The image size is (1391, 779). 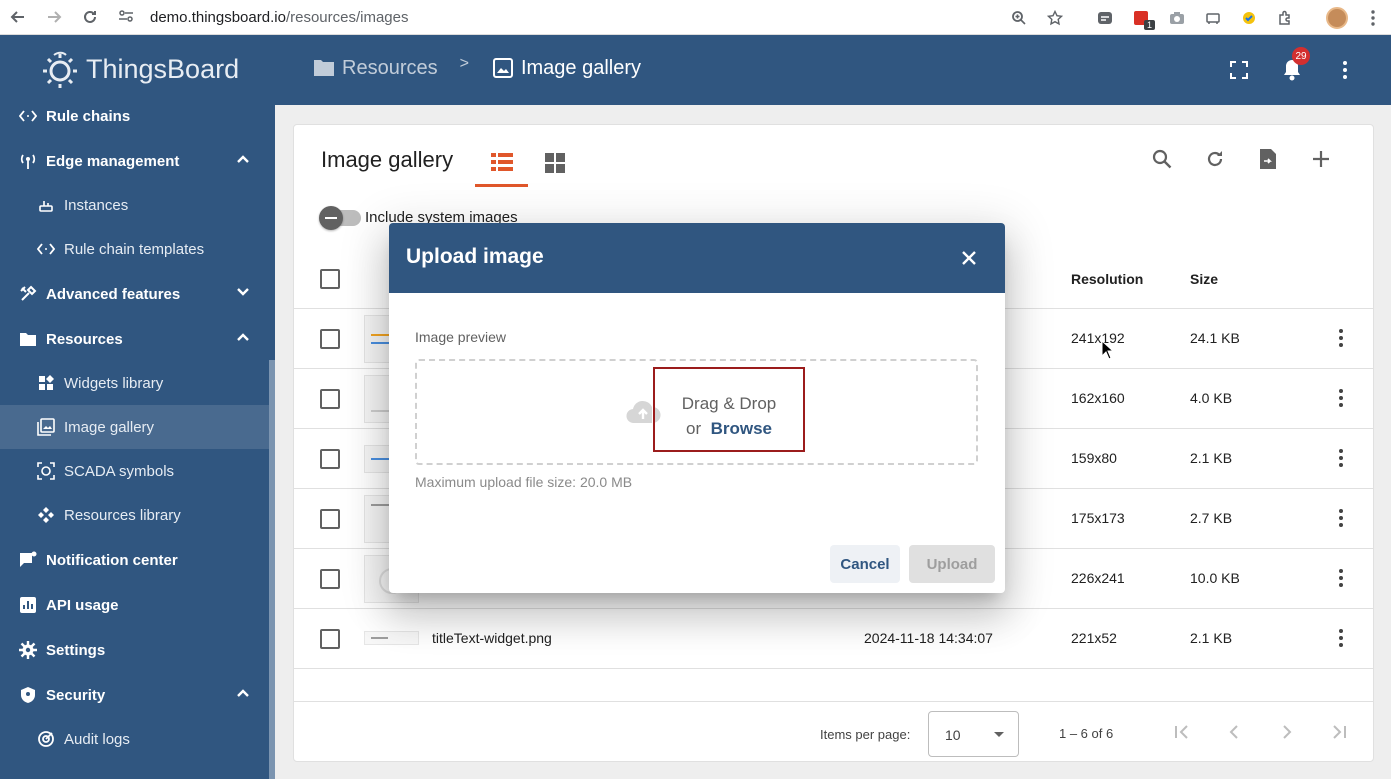 I want to click on reload-icon, so click(x=90, y=17).